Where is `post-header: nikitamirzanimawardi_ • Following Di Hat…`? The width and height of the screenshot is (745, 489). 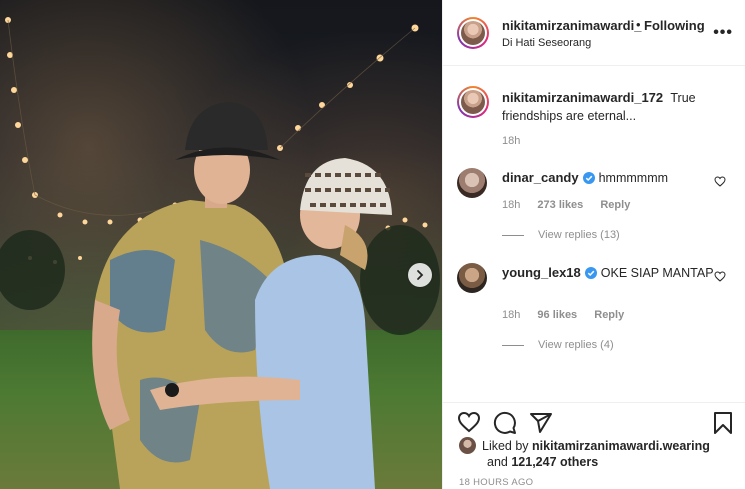
post-header: nikitamirzanimawardi_ • Following Di Hat… is located at coordinates (594, 33).